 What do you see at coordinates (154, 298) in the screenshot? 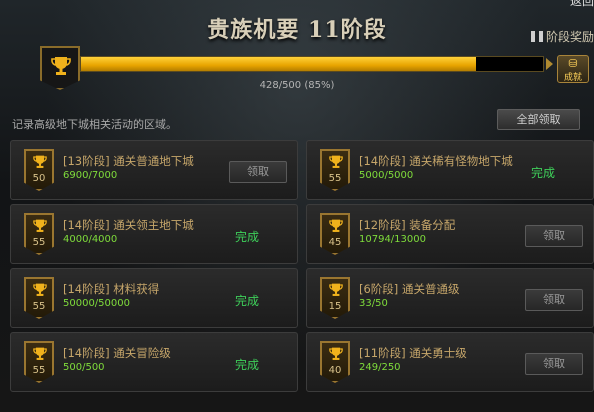
I see `quest-card: 55 [14阶段] 材料获得 50000/50000 完成` at bounding box center [154, 298].